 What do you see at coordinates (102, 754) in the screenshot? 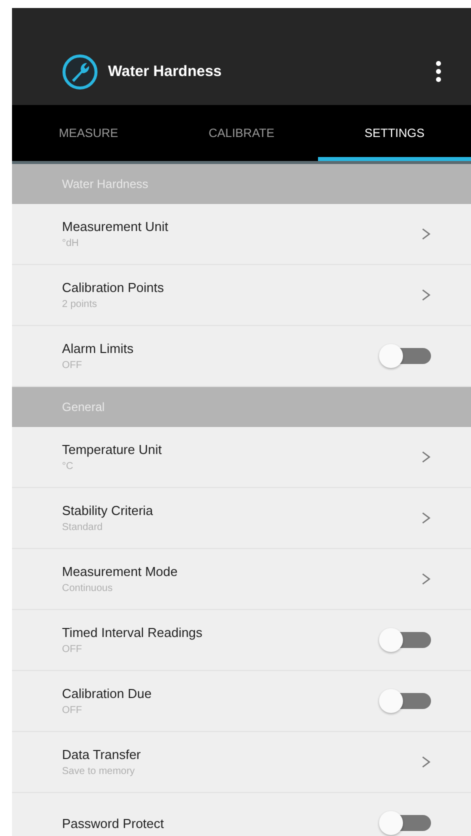
I see `setting-title: Data Transfer` at bounding box center [102, 754].